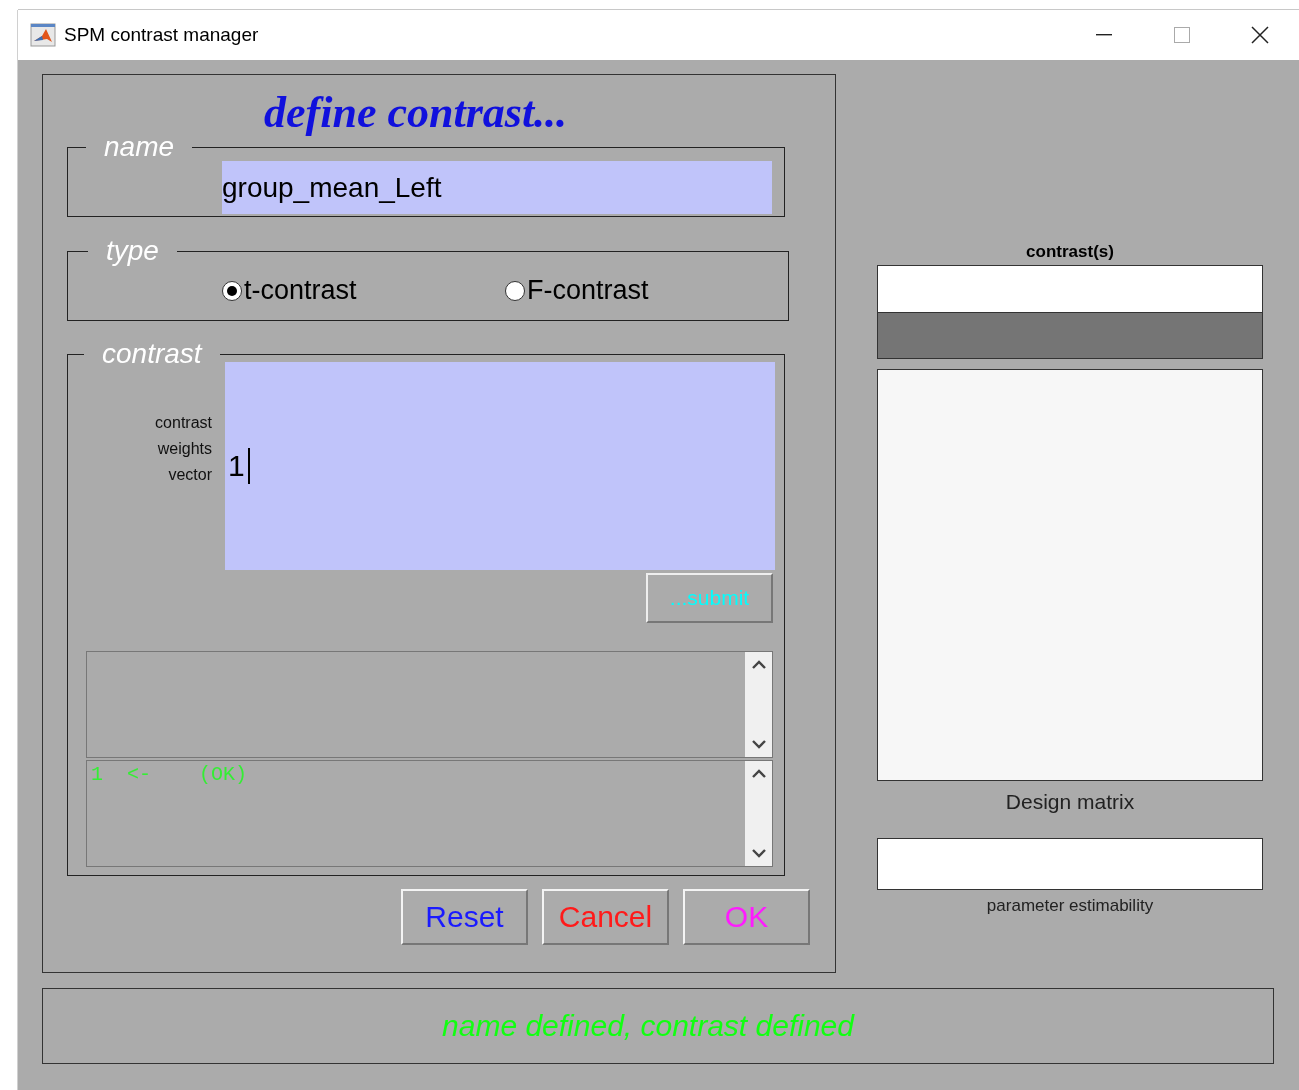  What do you see at coordinates (1070, 802) in the screenshot?
I see `design-matrix-label: Design matrix` at bounding box center [1070, 802].